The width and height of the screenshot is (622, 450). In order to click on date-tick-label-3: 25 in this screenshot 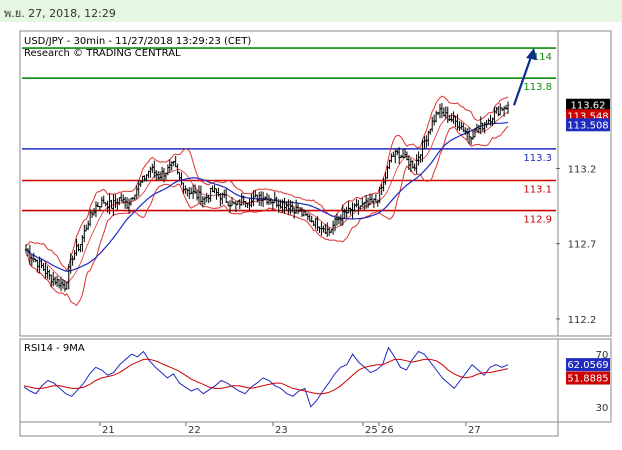, I will do `click(371, 430)`.